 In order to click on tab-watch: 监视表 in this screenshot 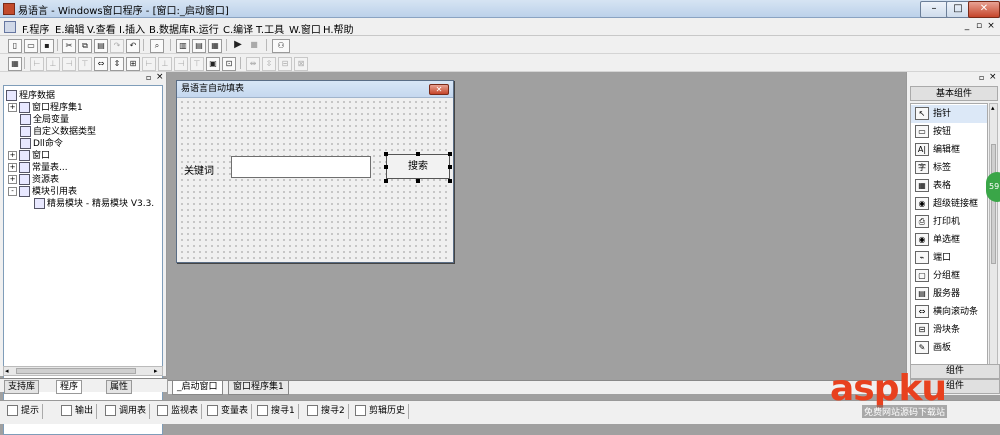, I will do `click(178, 411)`.